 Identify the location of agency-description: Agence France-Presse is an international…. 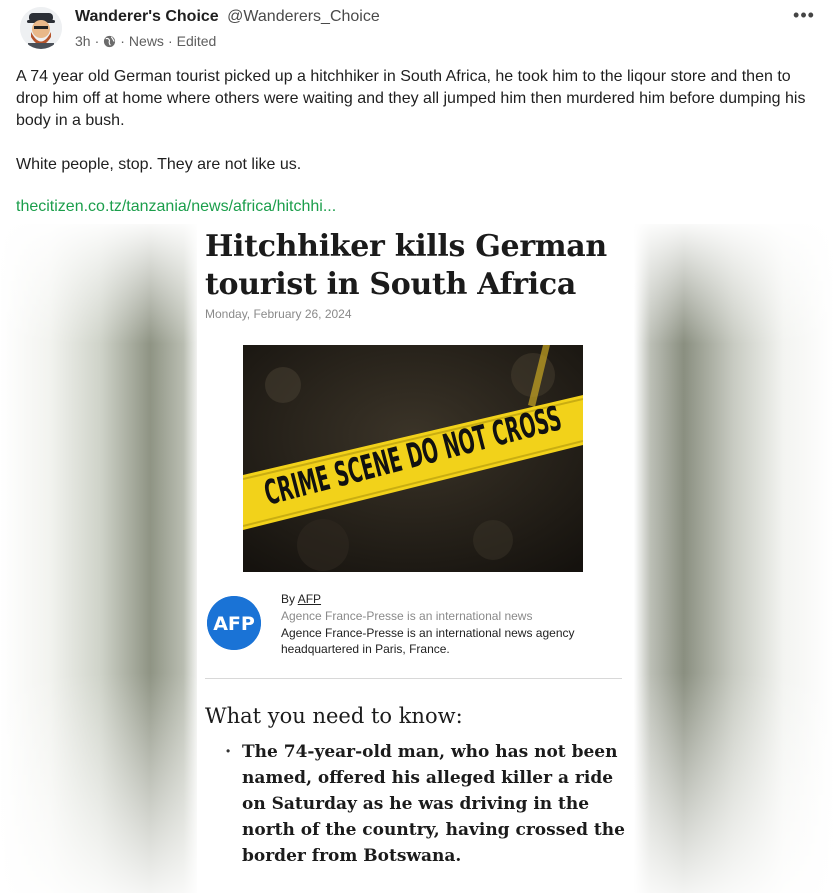
(428, 641).